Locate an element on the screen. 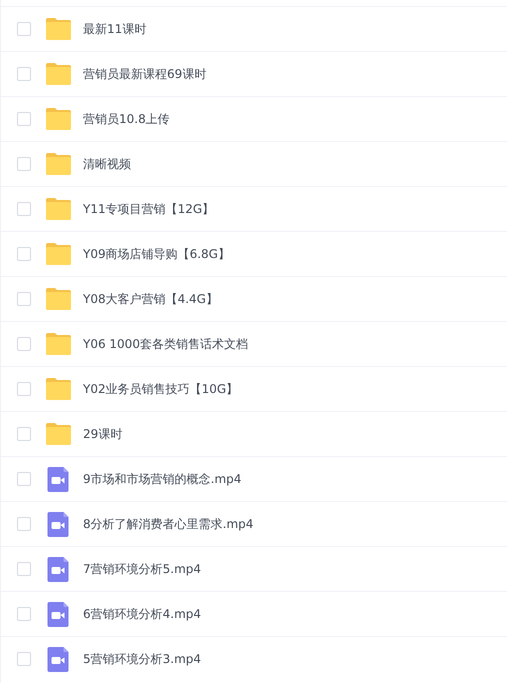 Image resolution: width=507 pixels, height=683 pixels. file-name: 营销员10.8上传 is located at coordinates (126, 119).